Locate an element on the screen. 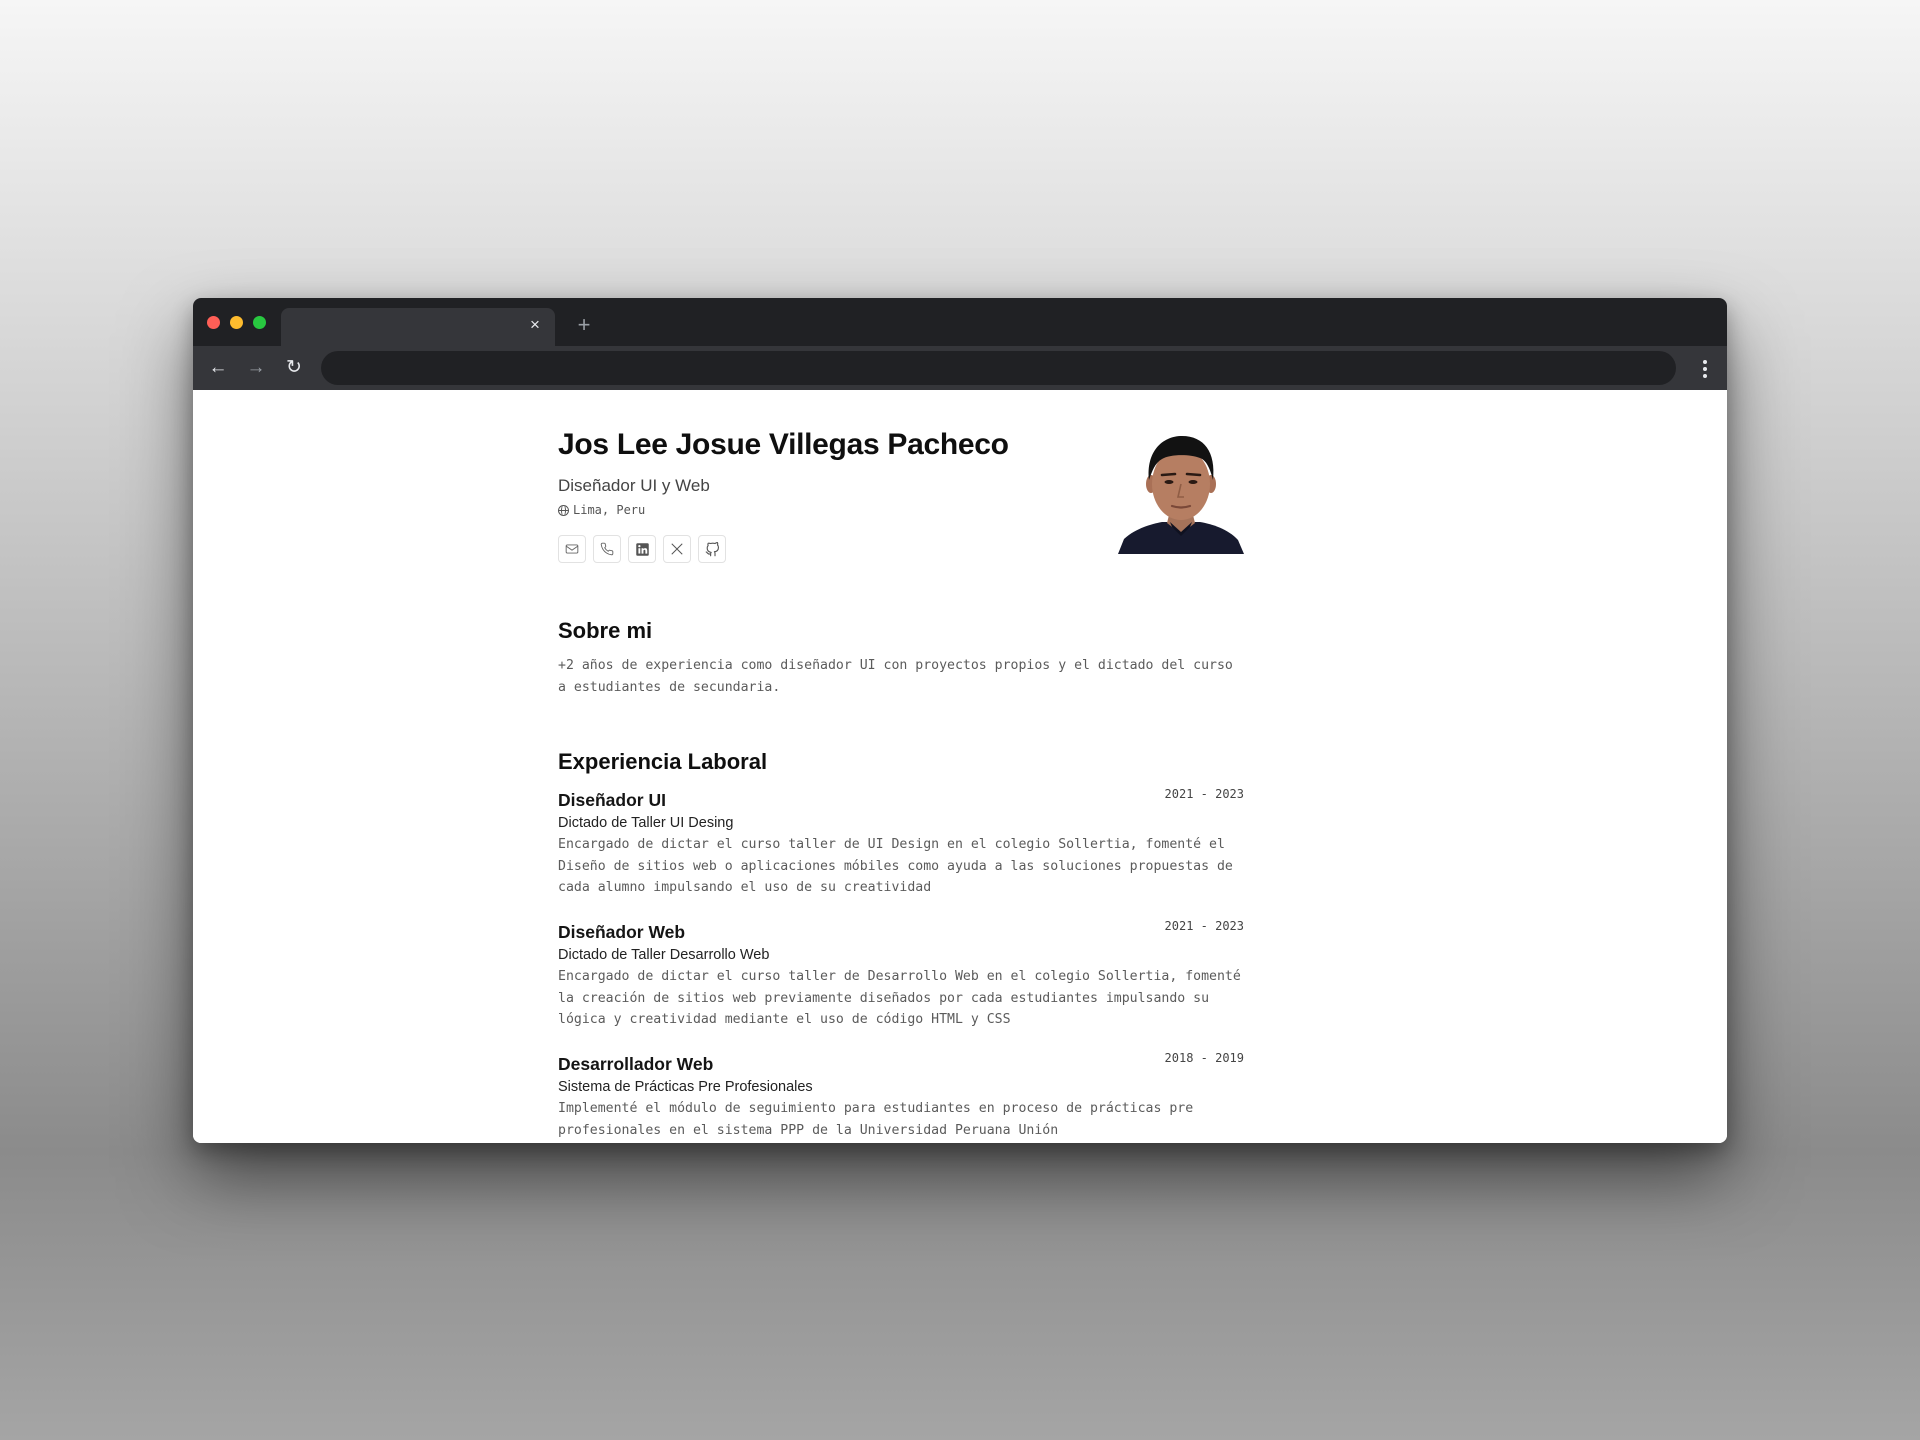 The height and width of the screenshot is (1440, 1920). x-icon is located at coordinates (677, 549).